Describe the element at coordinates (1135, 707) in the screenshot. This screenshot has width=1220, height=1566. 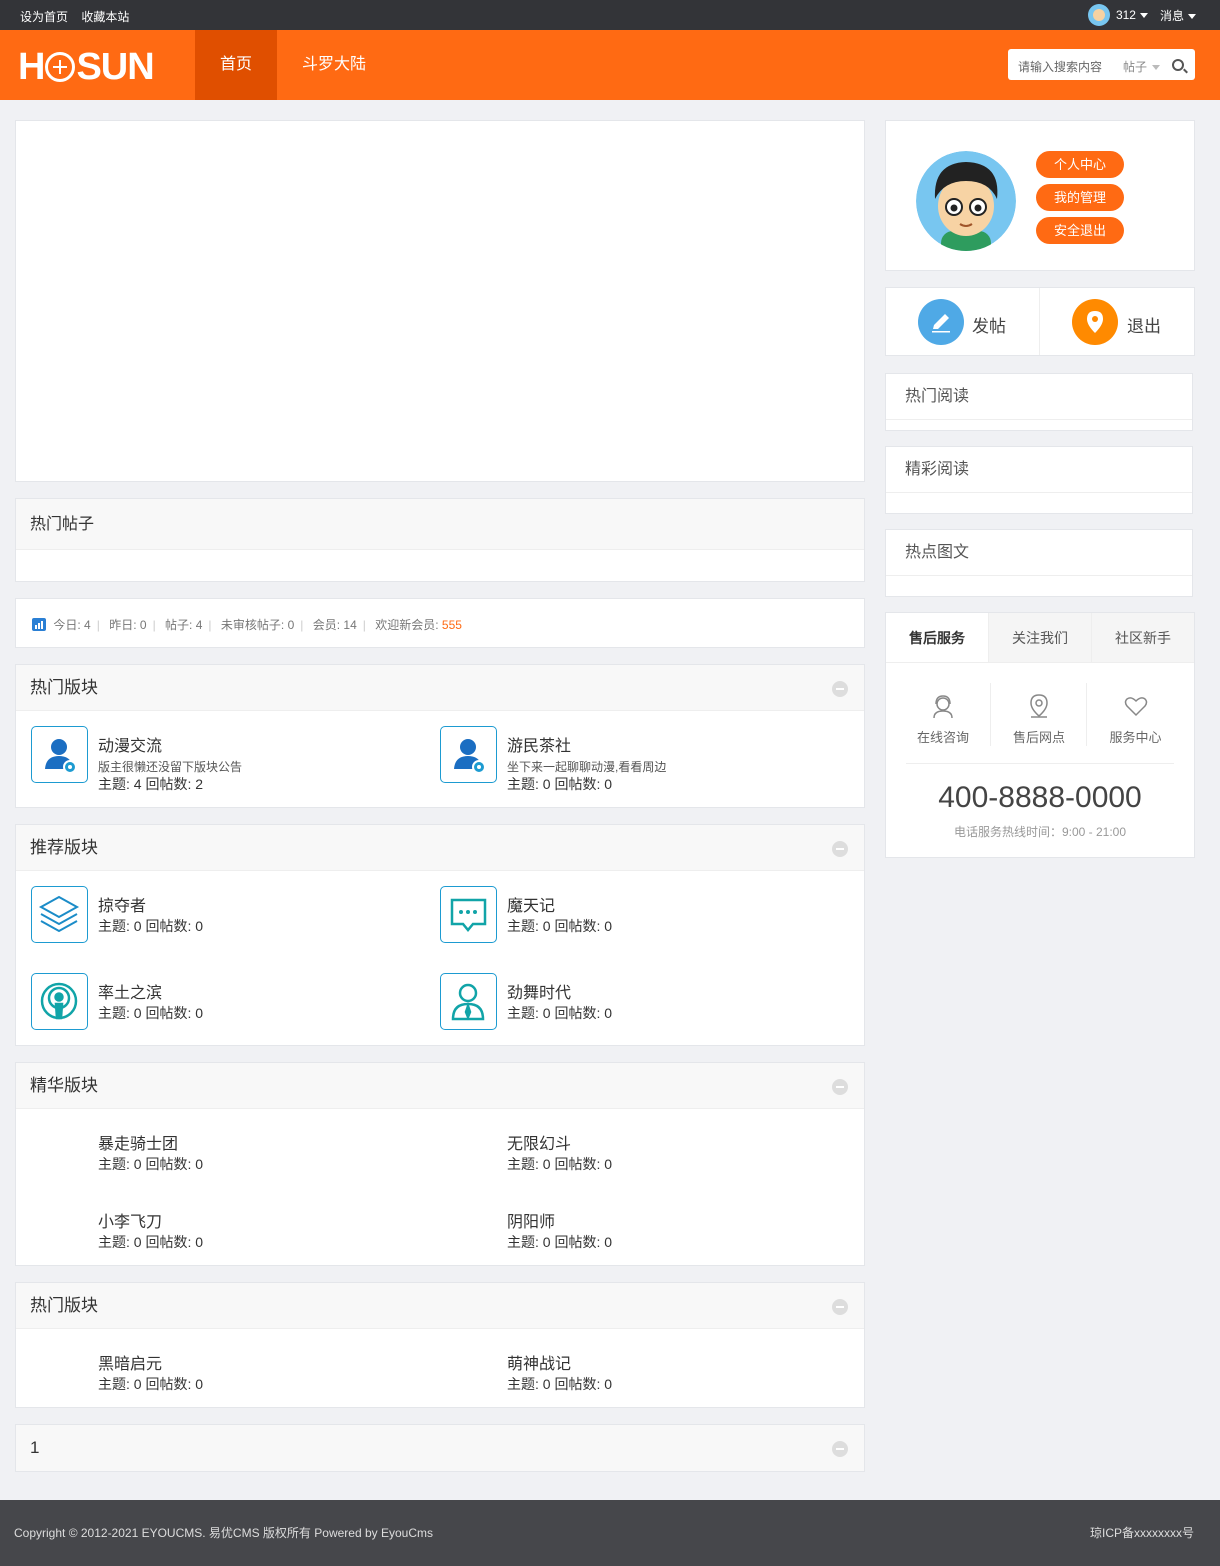
I see `heart-icon` at that location.